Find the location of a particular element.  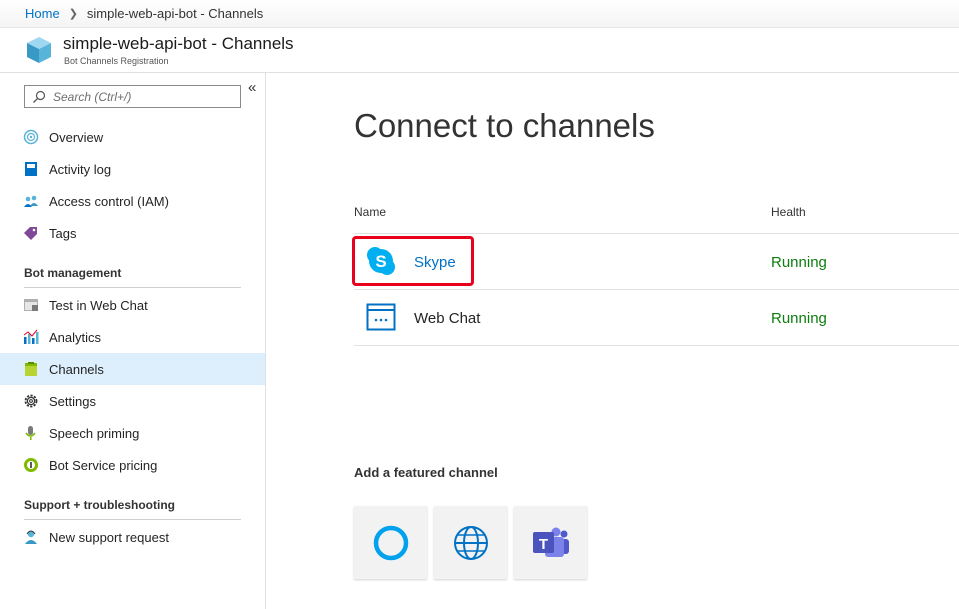

channels-icon is located at coordinates (31, 369).